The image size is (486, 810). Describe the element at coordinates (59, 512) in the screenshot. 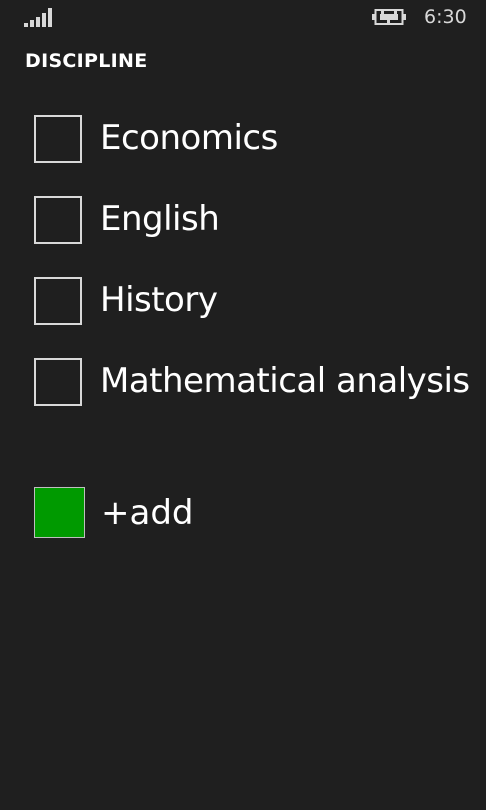

I see `add-color-box` at that location.